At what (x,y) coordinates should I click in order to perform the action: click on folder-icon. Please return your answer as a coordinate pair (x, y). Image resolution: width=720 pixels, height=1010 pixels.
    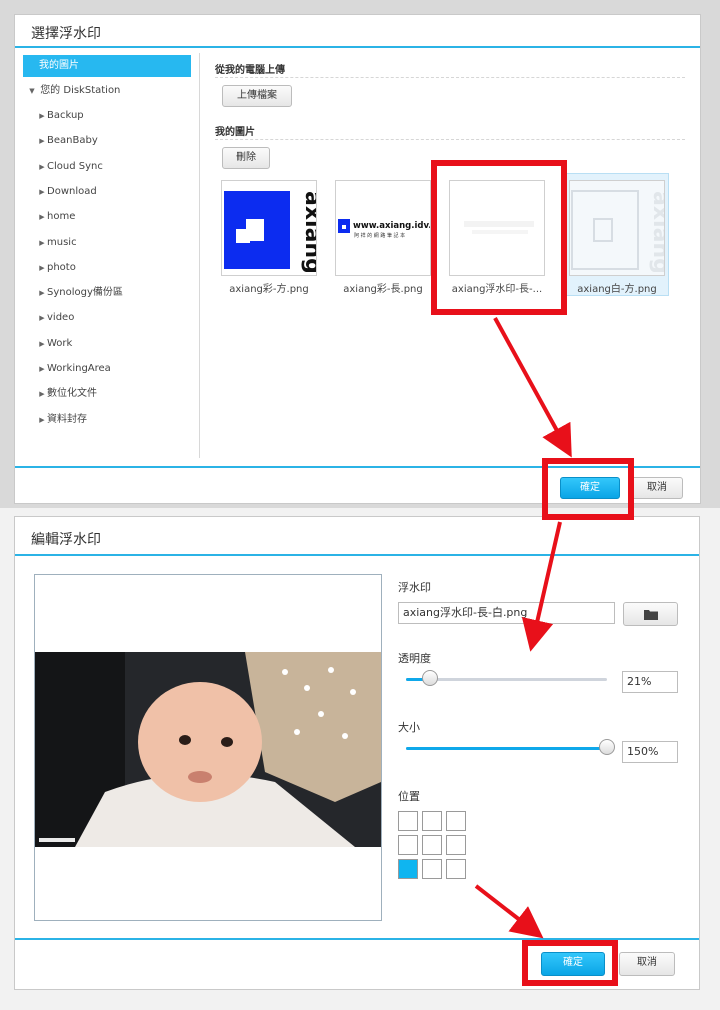
    Looking at the image, I should click on (650, 615).